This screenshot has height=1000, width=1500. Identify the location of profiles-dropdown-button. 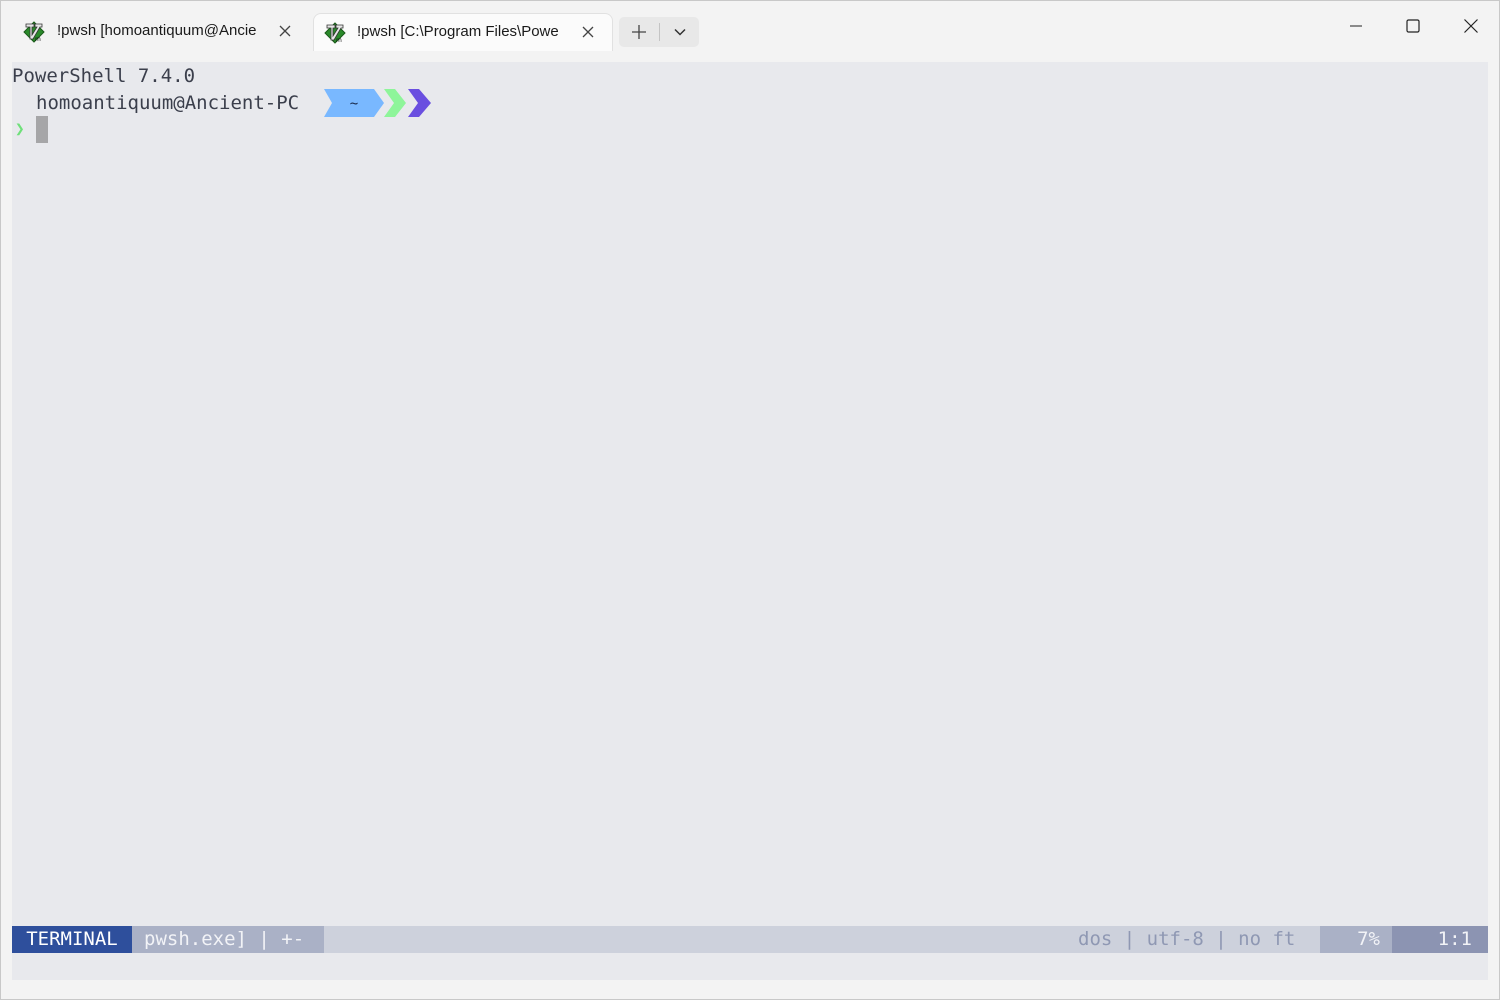
(679, 32).